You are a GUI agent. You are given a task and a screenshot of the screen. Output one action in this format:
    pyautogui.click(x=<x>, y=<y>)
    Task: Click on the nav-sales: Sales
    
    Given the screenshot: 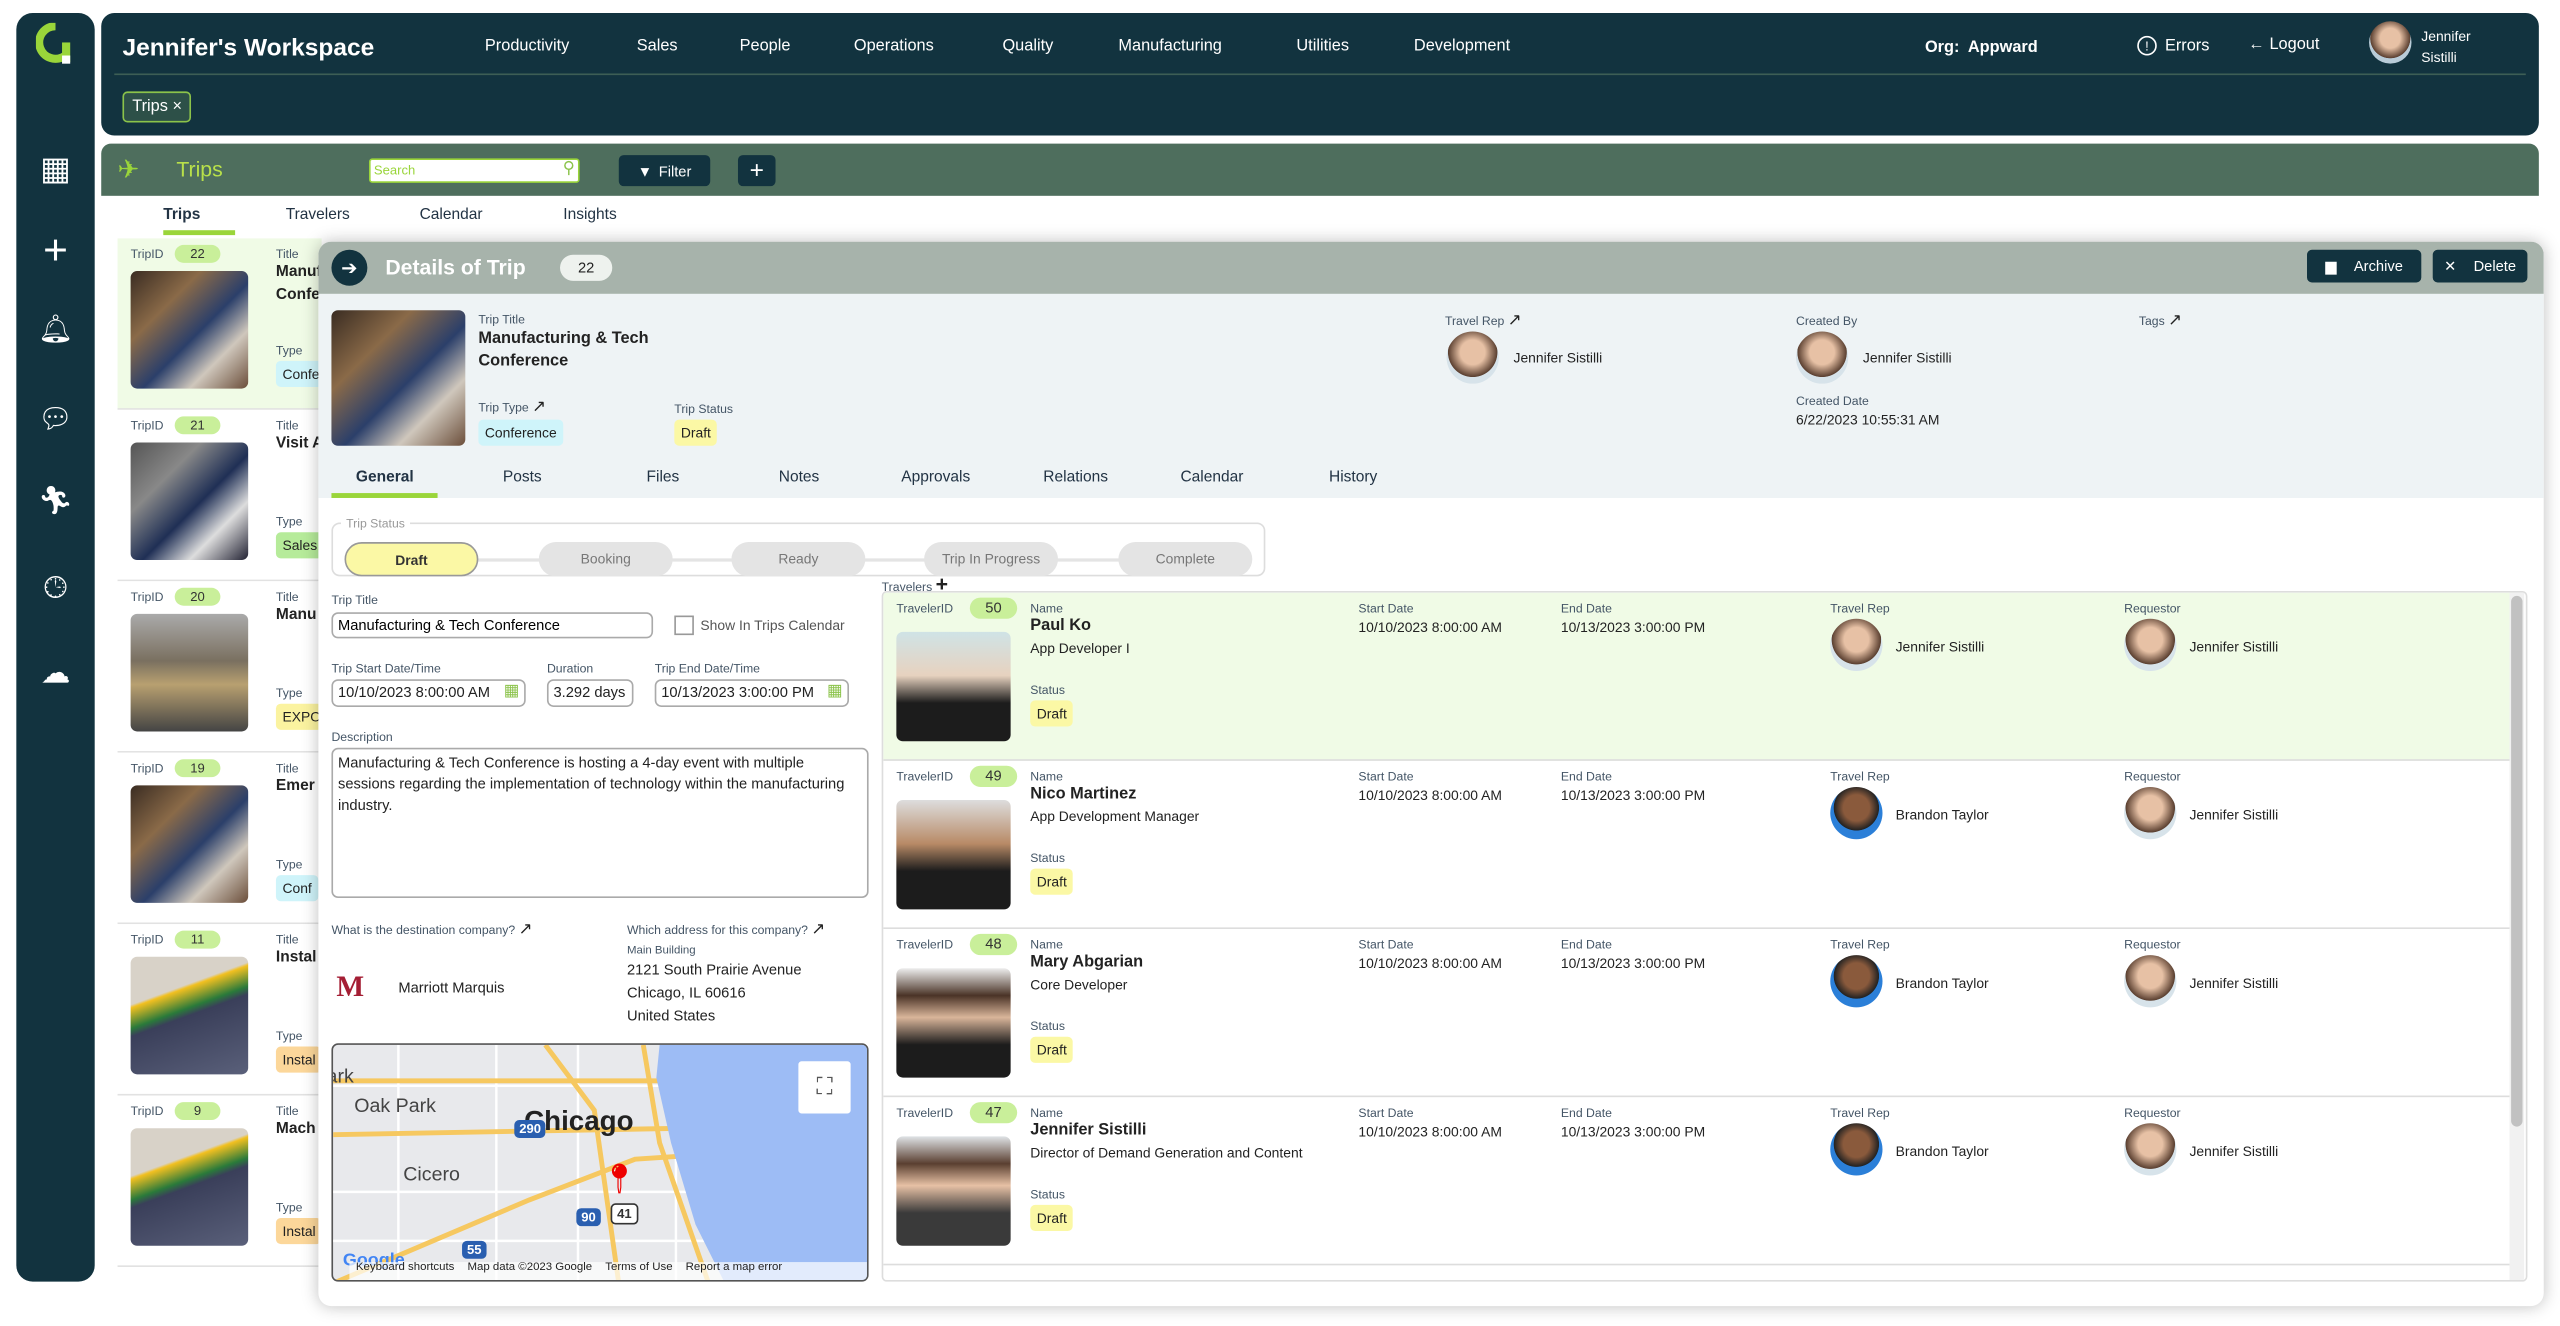 What is the action you would take?
    pyautogui.click(x=657, y=47)
    